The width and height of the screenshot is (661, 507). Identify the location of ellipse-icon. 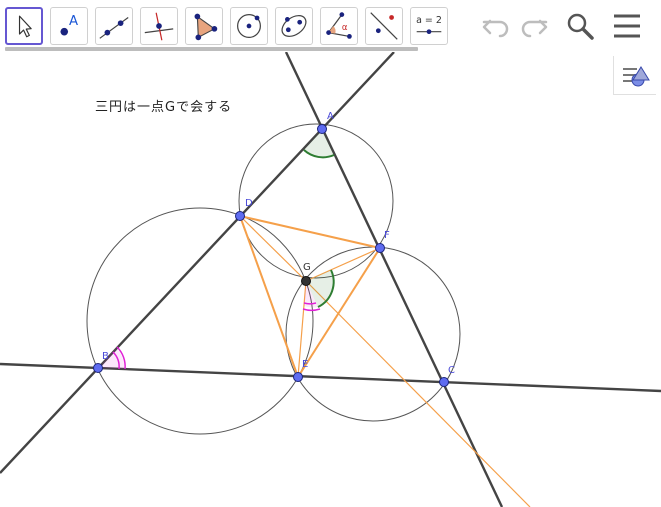
(294, 26).